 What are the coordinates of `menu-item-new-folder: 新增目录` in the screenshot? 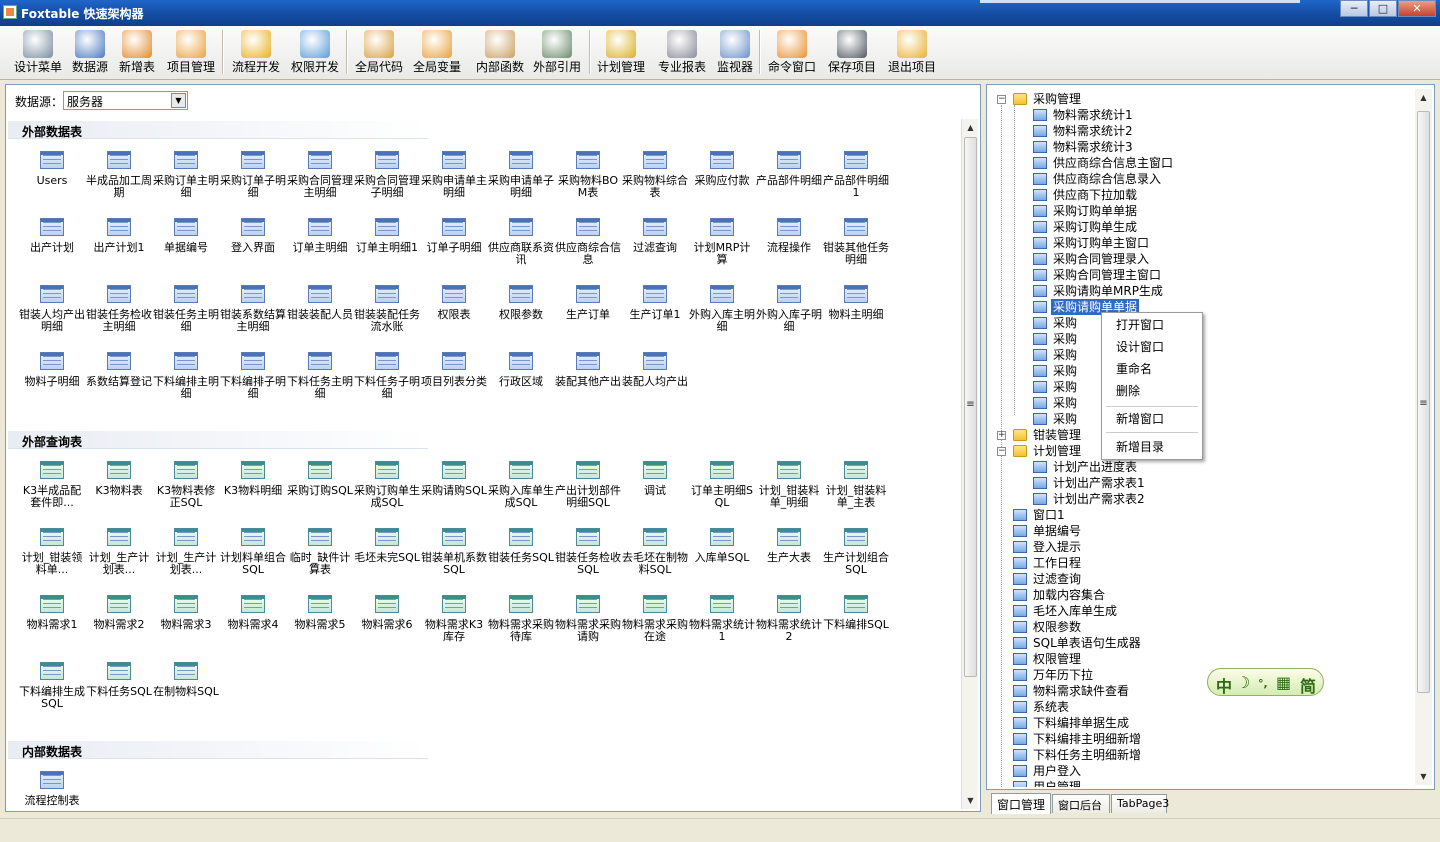 It's located at (1140, 447).